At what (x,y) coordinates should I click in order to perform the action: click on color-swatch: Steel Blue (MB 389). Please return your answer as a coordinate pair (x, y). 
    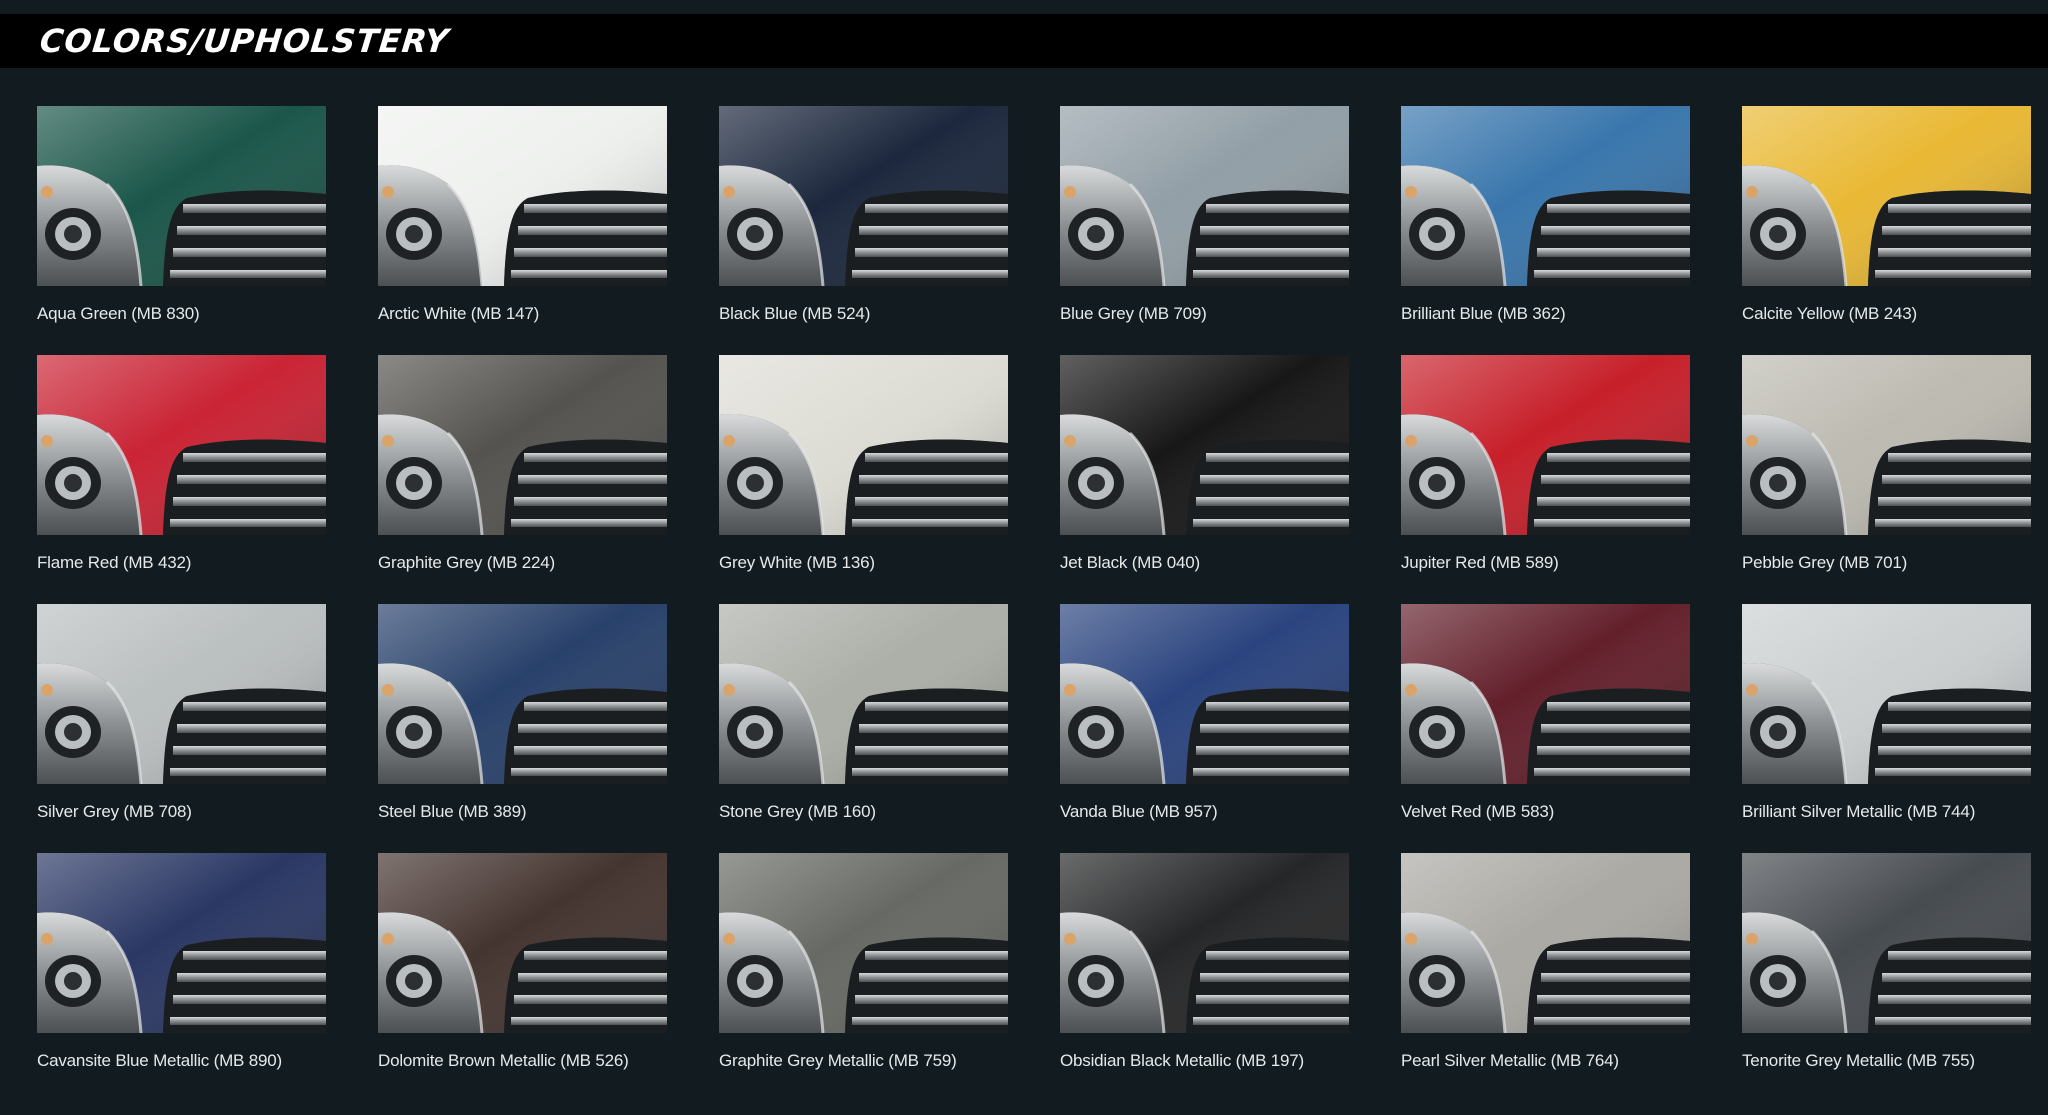
    Looking at the image, I should click on (522, 728).